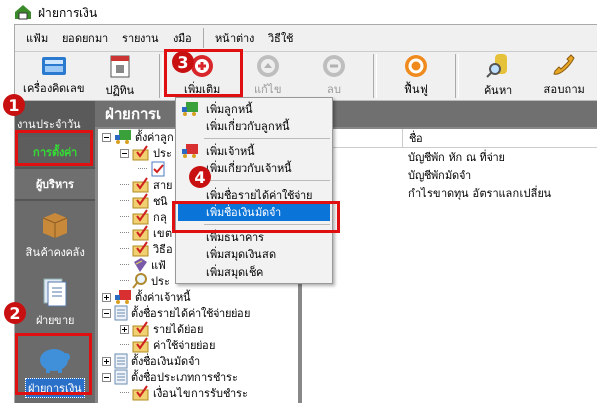  What do you see at coordinates (439, 176) in the screenshot?
I see `table-cell-text: บัญชีพักมัดจำ` at bounding box center [439, 176].